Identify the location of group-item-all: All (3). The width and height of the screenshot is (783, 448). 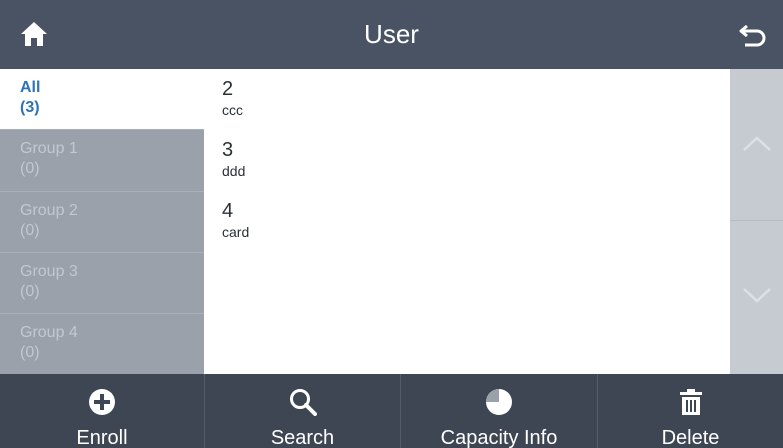
(102, 99).